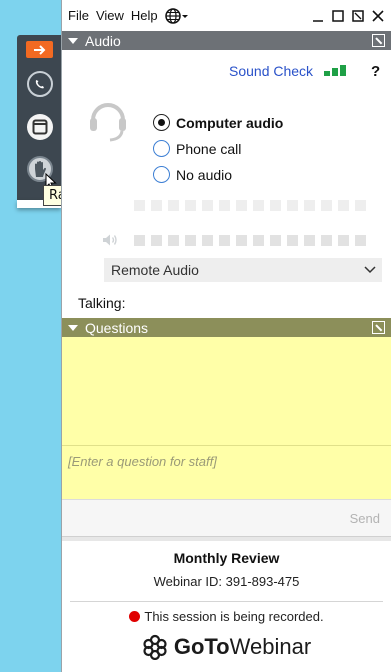 Image resolution: width=391 pixels, height=672 pixels. What do you see at coordinates (226, 517) in the screenshot?
I see `send-row: Send` at bounding box center [226, 517].